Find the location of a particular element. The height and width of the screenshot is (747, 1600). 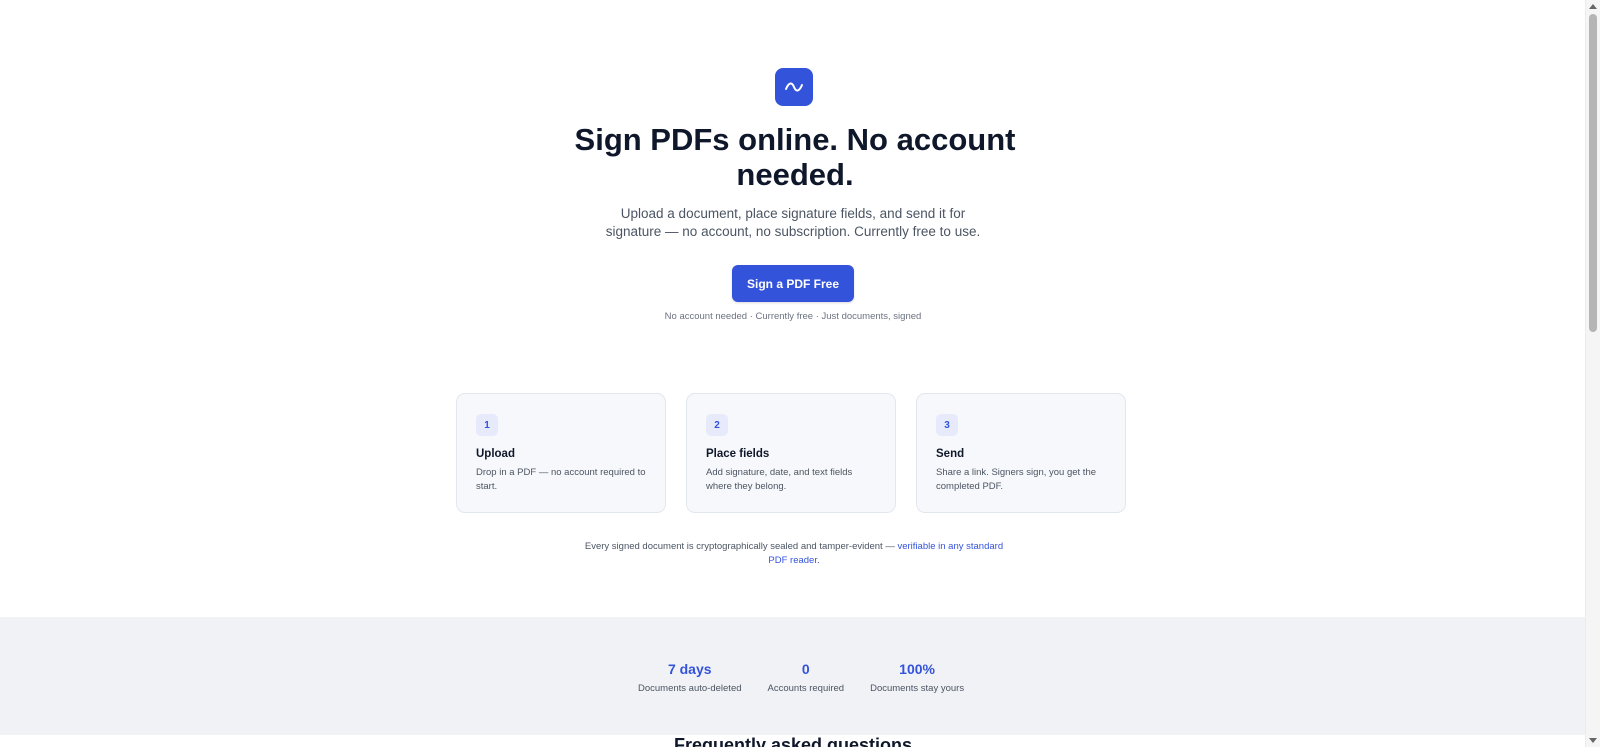

step-title: Upload is located at coordinates (495, 454).